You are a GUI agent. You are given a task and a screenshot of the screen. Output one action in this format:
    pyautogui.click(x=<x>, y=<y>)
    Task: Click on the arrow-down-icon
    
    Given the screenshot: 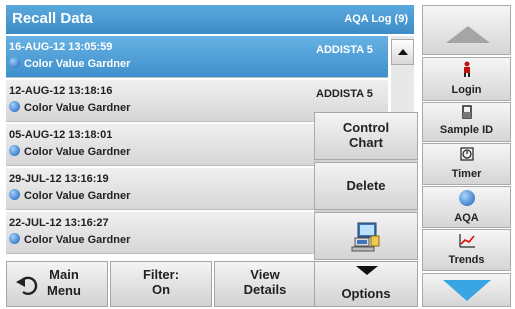 What is the action you would take?
    pyautogui.click(x=467, y=290)
    